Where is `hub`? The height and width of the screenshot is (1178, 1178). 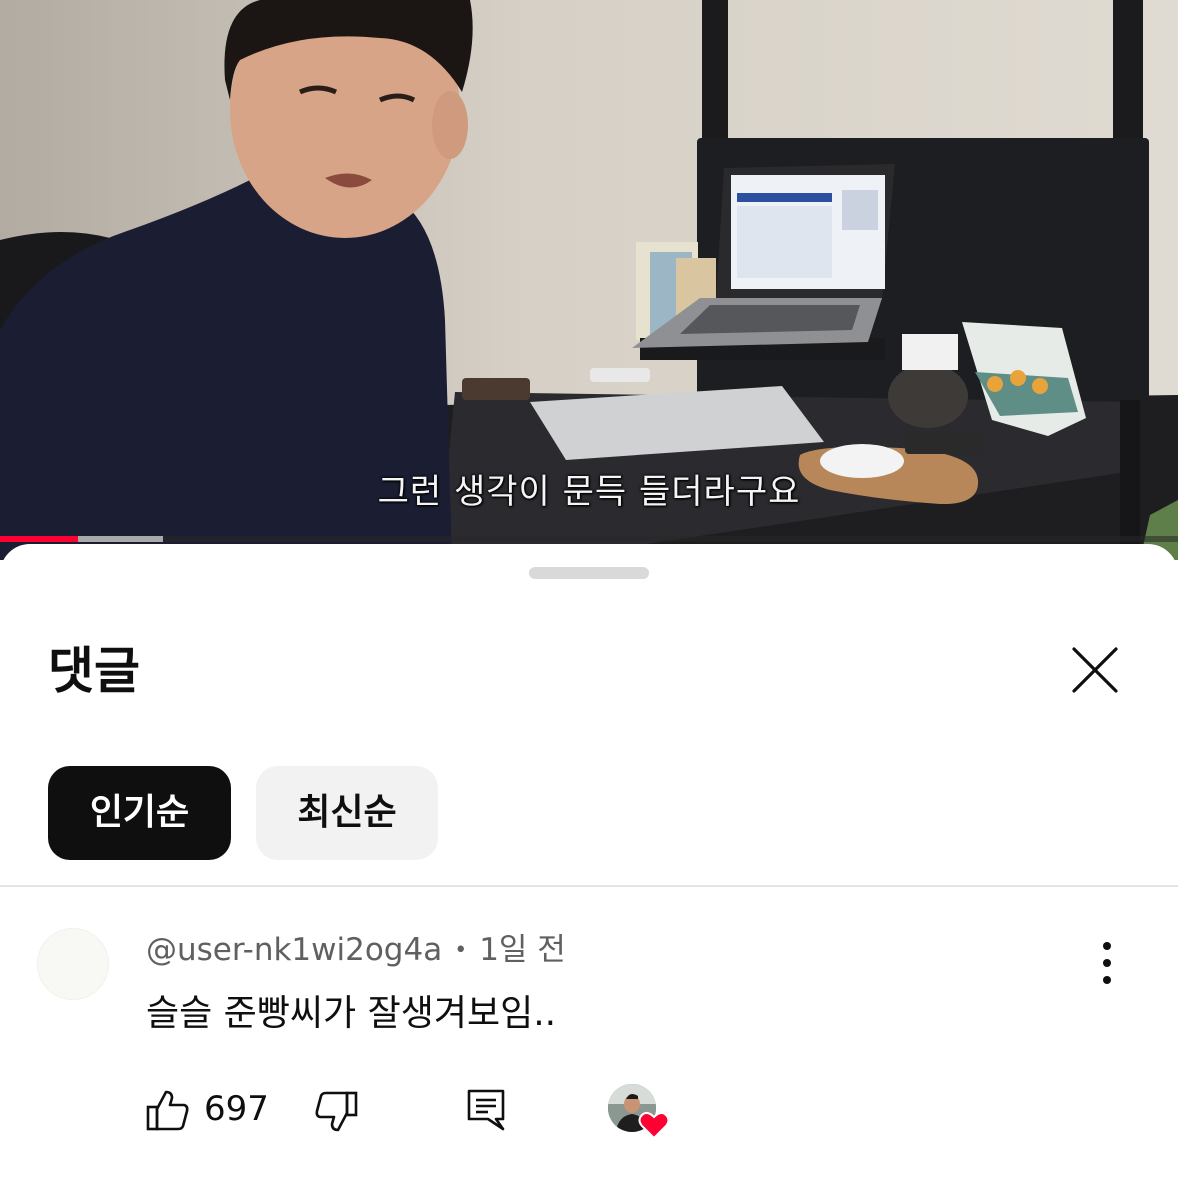
hub is located at coordinates (496, 389).